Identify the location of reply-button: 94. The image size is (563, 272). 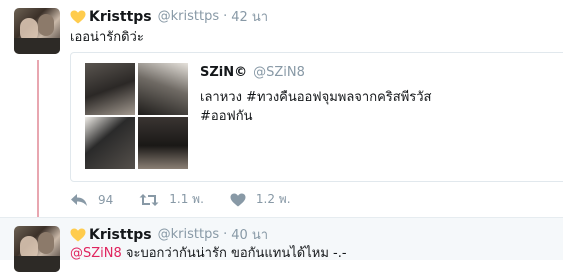
(91, 200).